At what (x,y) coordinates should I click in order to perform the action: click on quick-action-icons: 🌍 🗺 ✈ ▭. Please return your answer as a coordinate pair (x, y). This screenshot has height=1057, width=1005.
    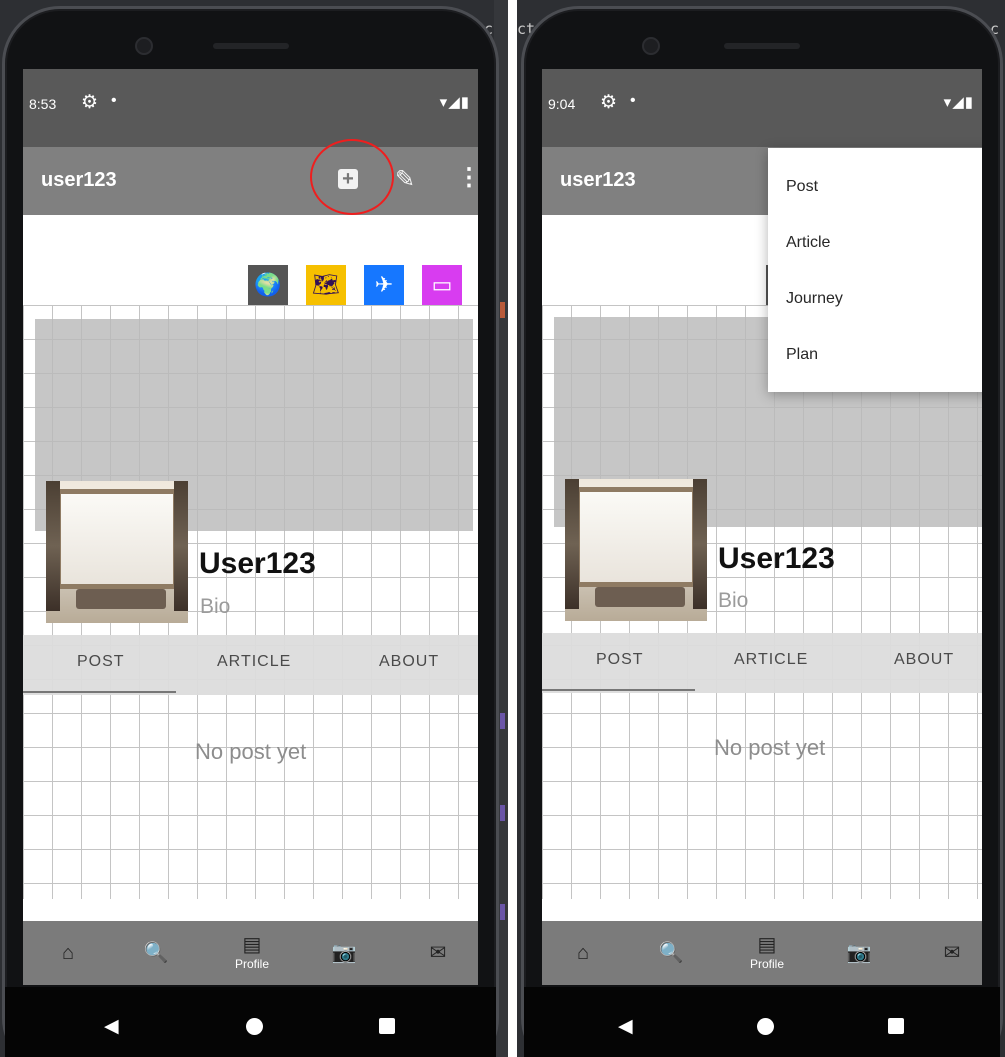
    Looking at the image, I should click on (355, 285).